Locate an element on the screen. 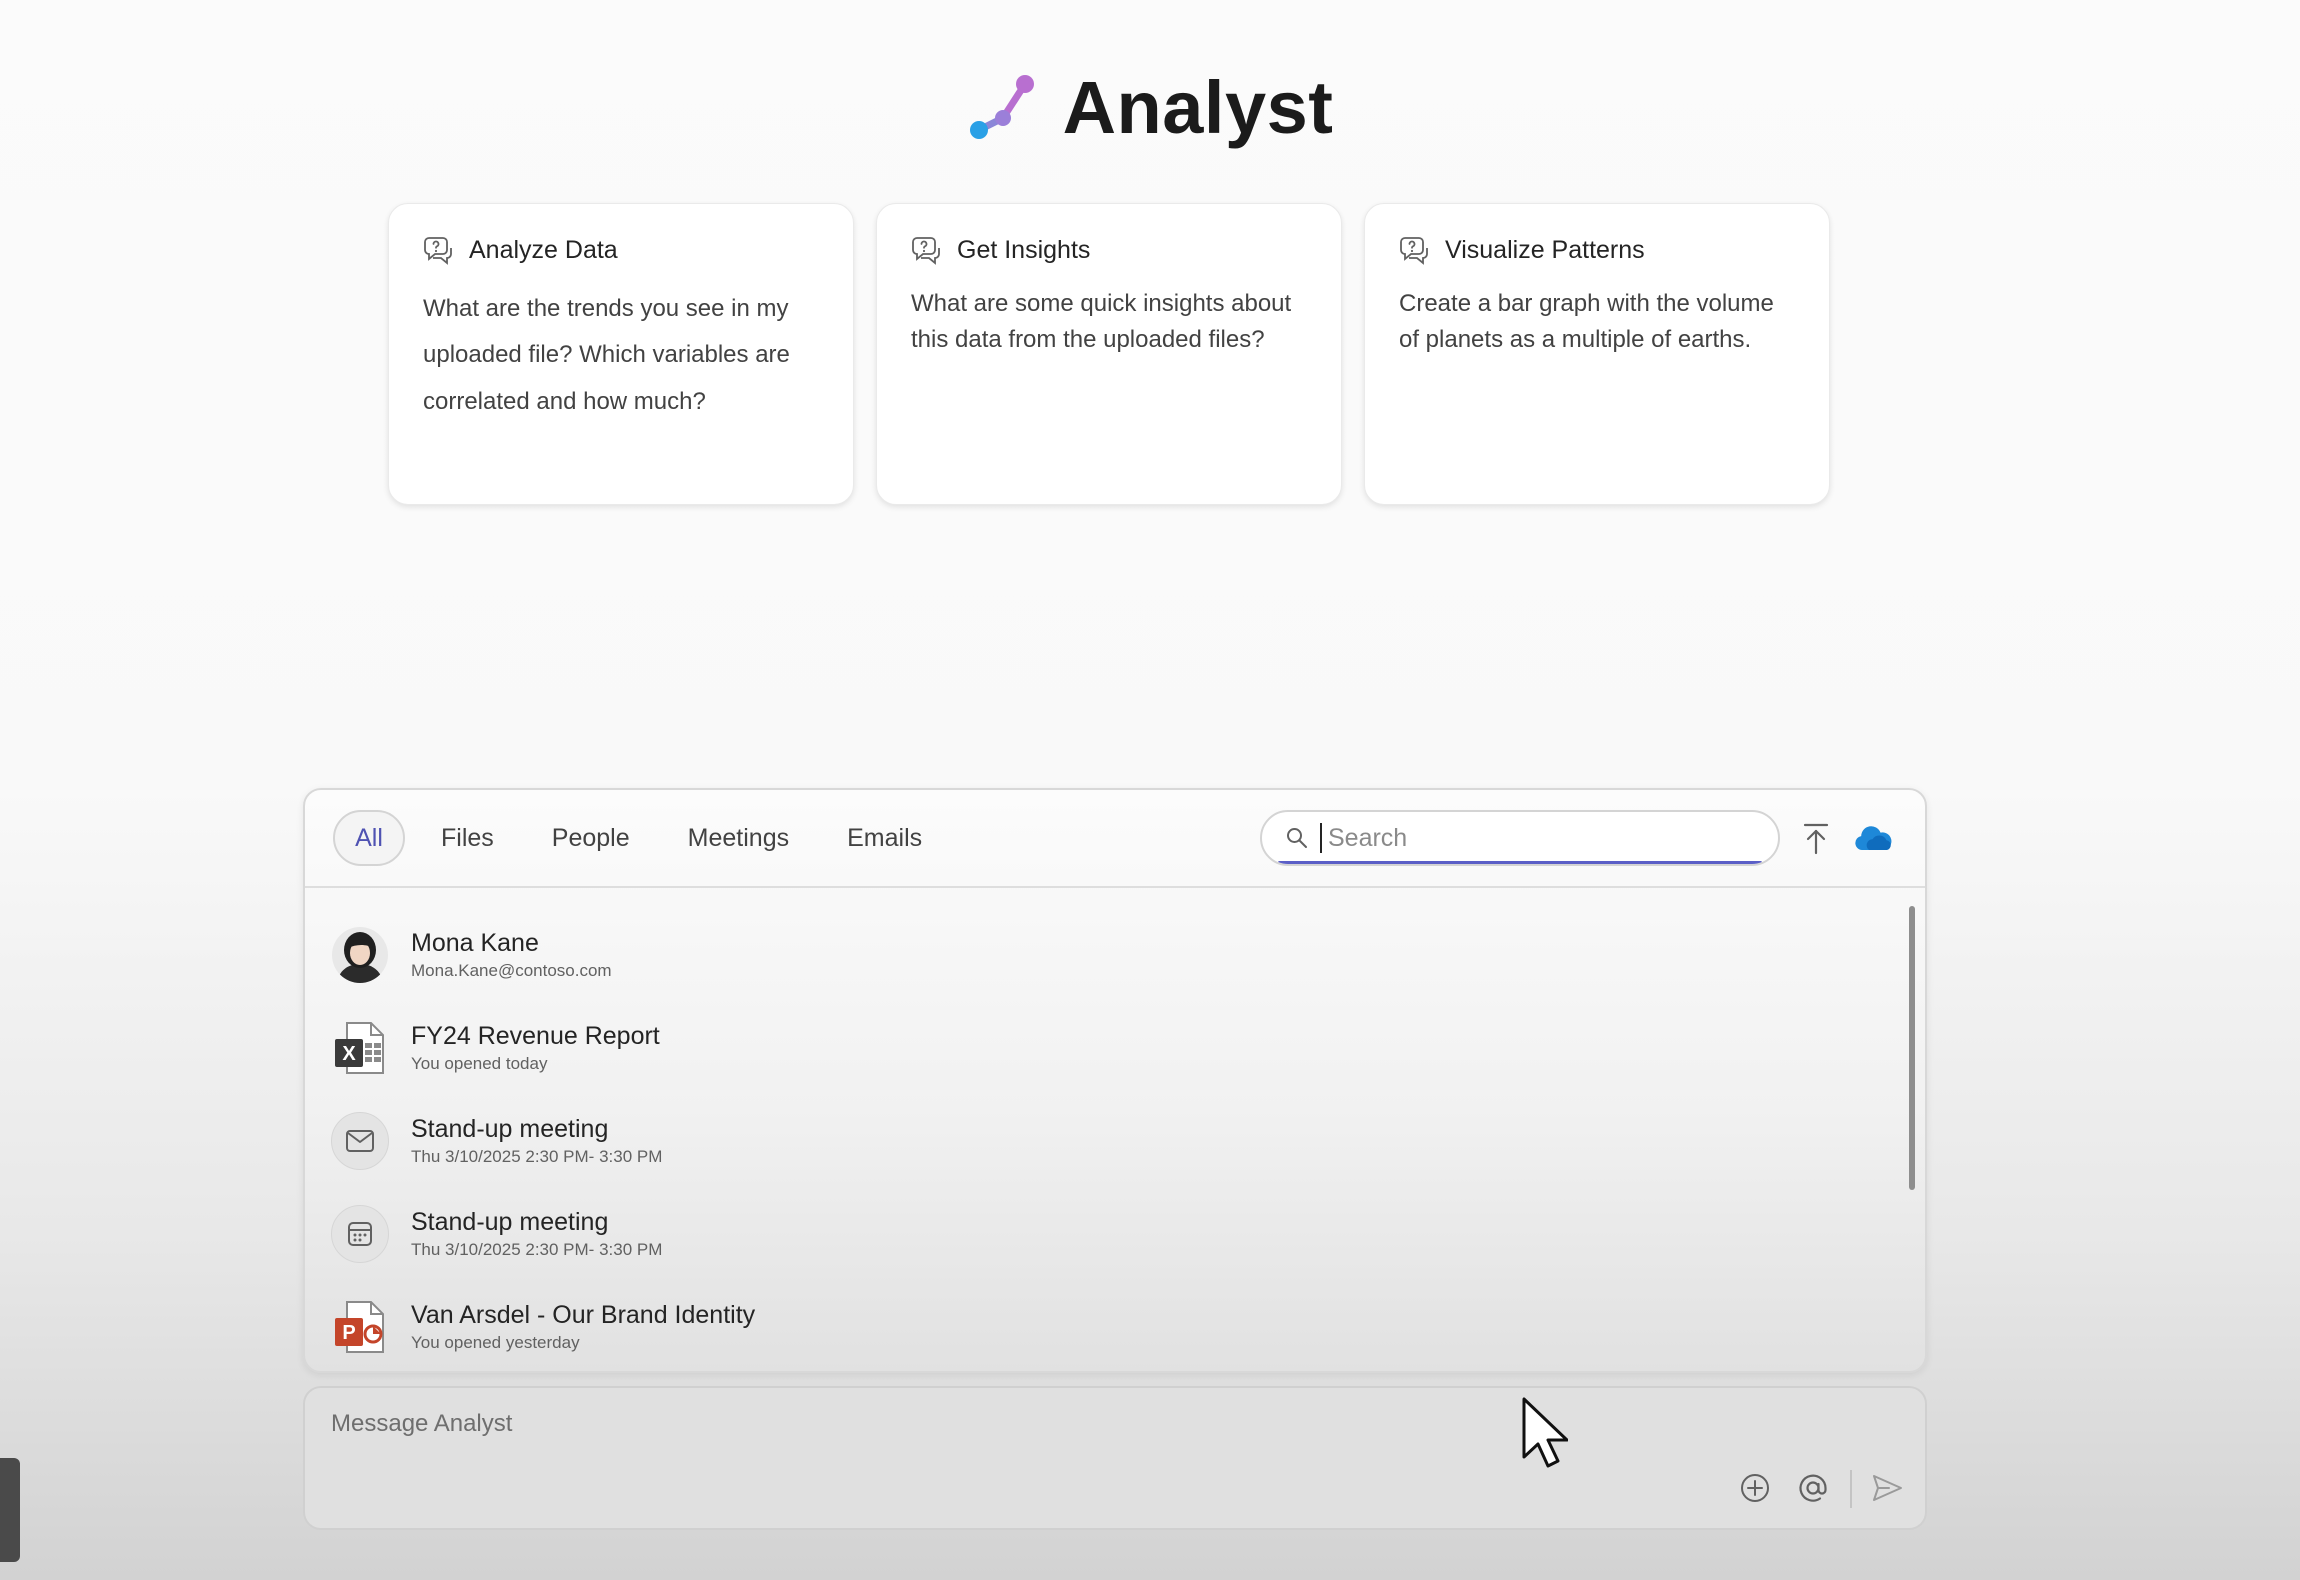 The height and width of the screenshot is (1580, 2300). scrollbar is located at coordinates (1912, 1048).